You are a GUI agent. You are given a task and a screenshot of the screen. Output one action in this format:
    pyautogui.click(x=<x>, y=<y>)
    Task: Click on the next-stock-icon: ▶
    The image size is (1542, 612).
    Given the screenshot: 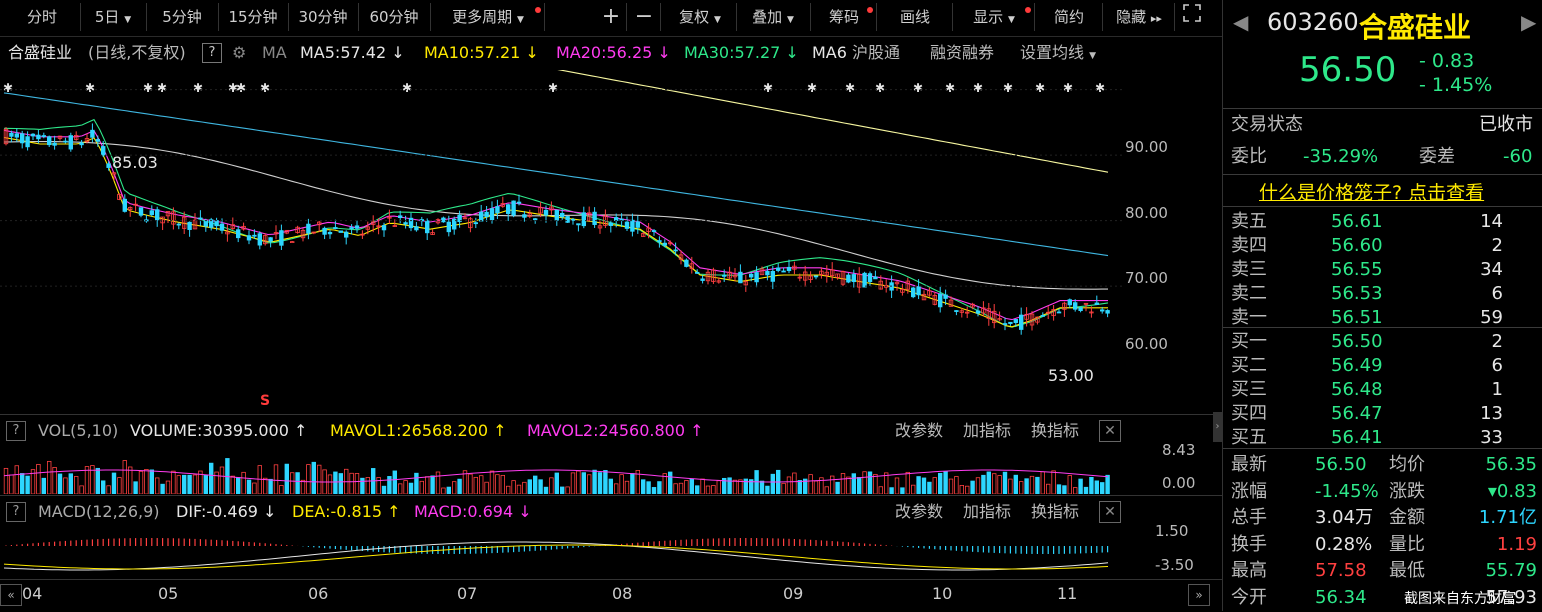 What is the action you would take?
    pyautogui.click(x=1528, y=22)
    